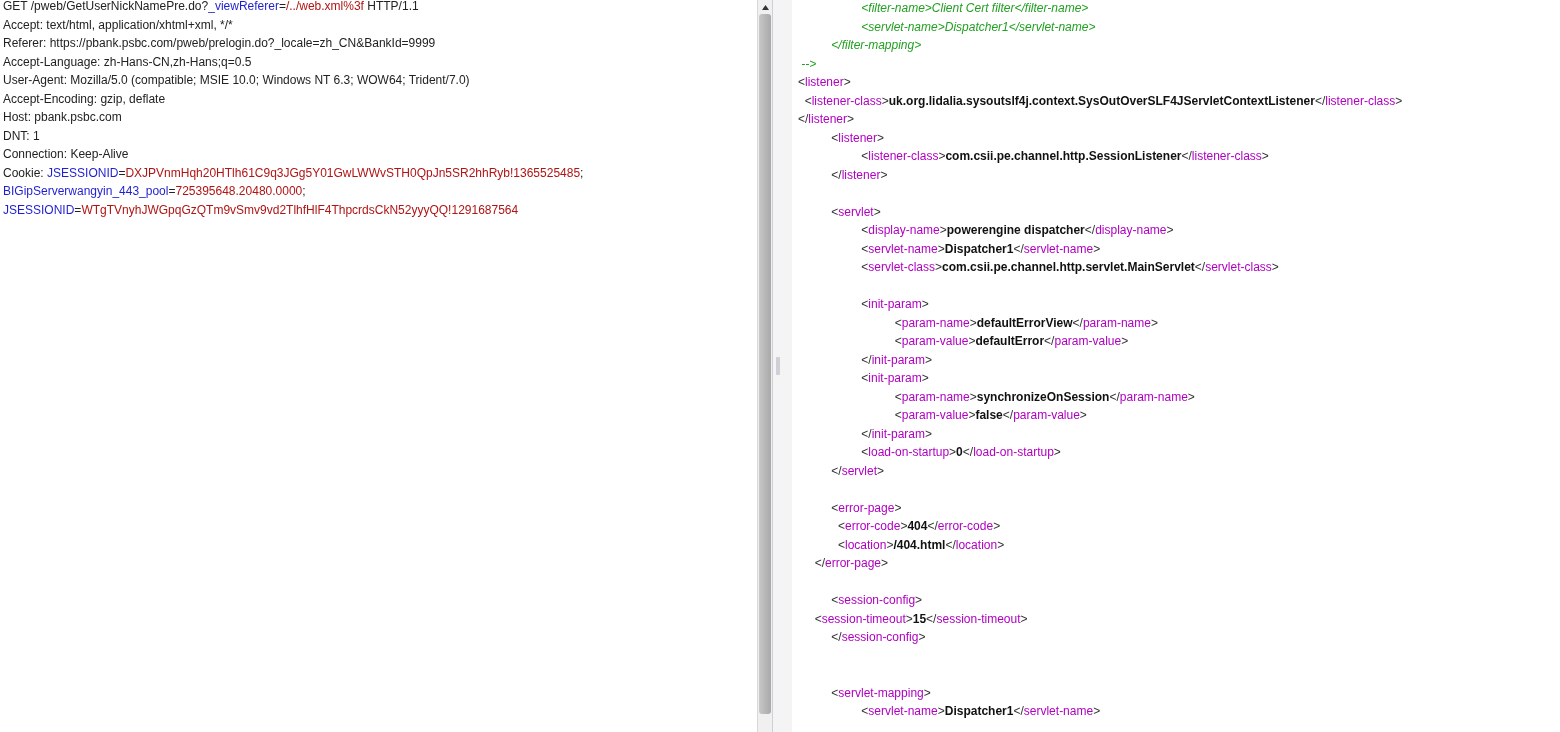 This screenshot has height=732, width=1560. Describe the element at coordinates (22, 136) in the screenshot. I see `code-line: DNT: 1` at that location.